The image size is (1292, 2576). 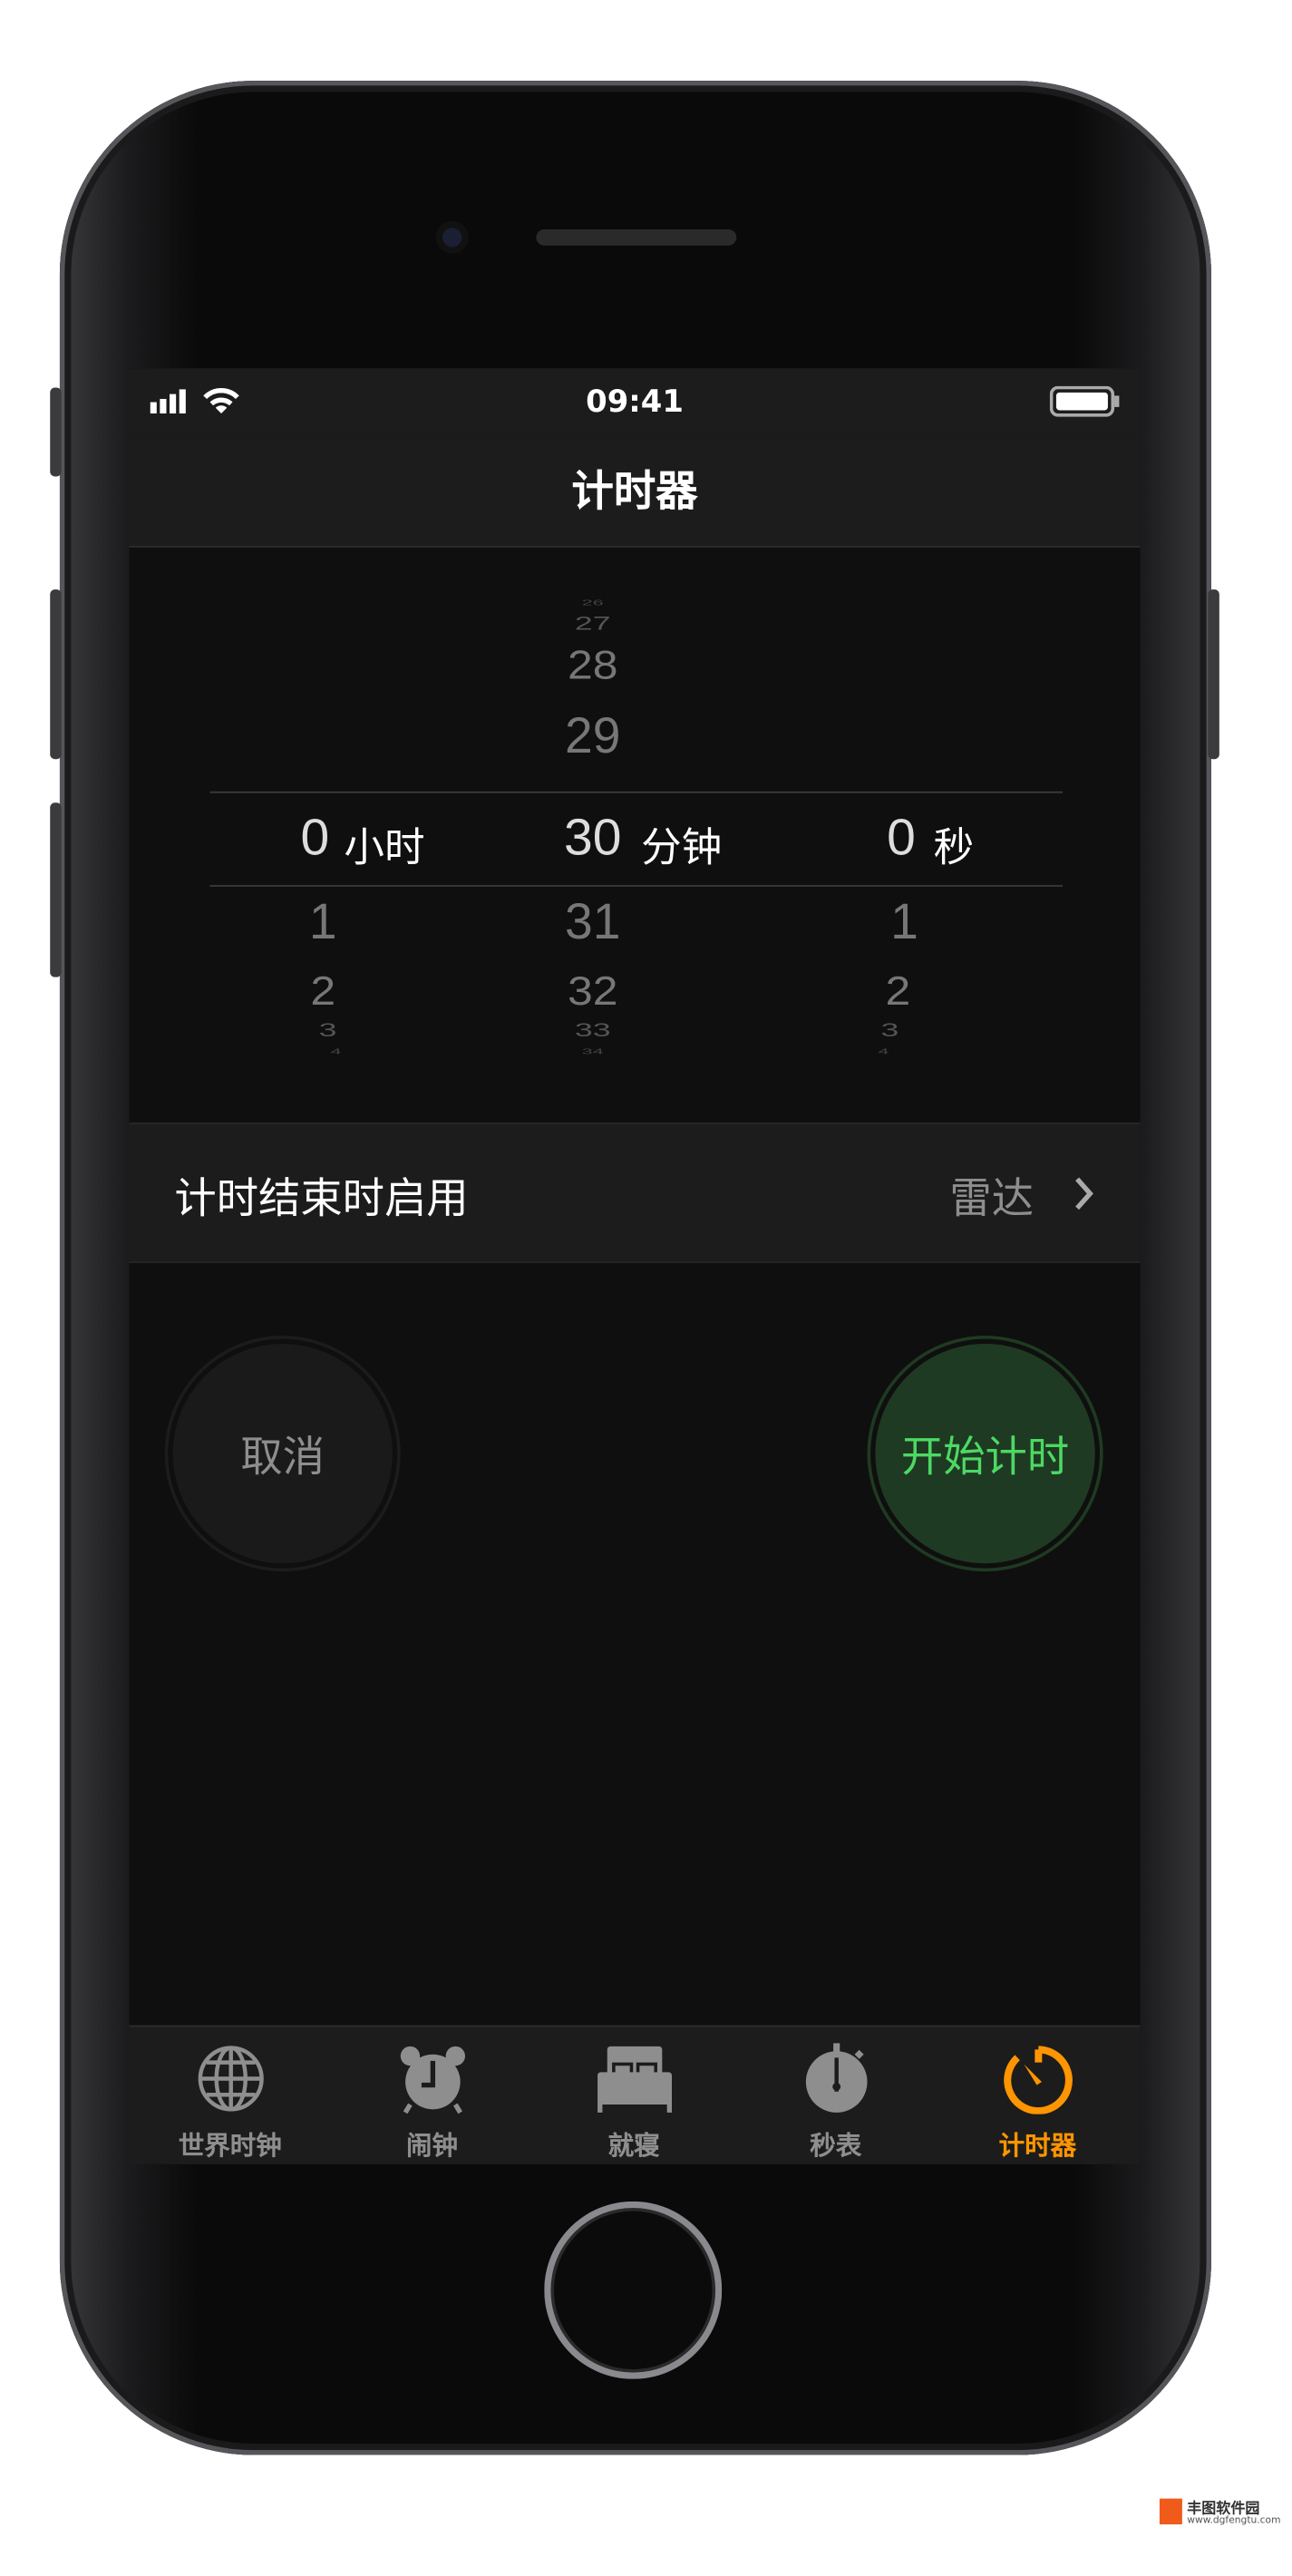 What do you see at coordinates (633, 2146) in the screenshot?
I see `tab-label: 就寝` at bounding box center [633, 2146].